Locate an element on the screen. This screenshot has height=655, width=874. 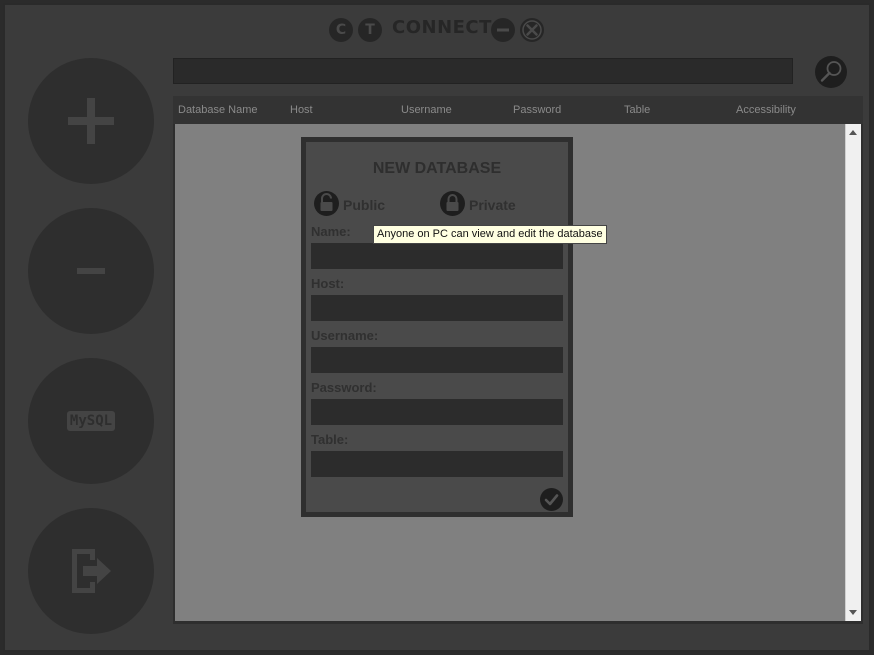
plus-icon is located at coordinates (91, 121).